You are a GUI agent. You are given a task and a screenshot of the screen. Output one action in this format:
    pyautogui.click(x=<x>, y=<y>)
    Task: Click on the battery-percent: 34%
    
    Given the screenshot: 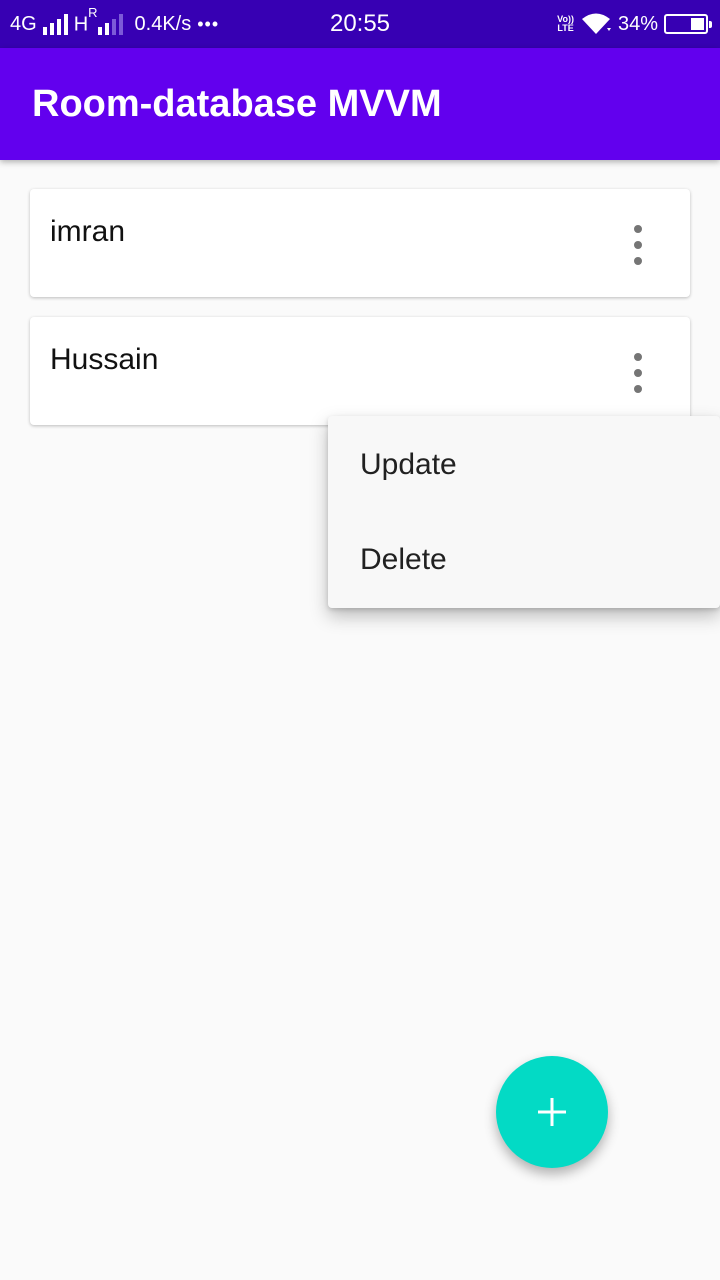 What is the action you would take?
    pyautogui.click(x=637, y=23)
    